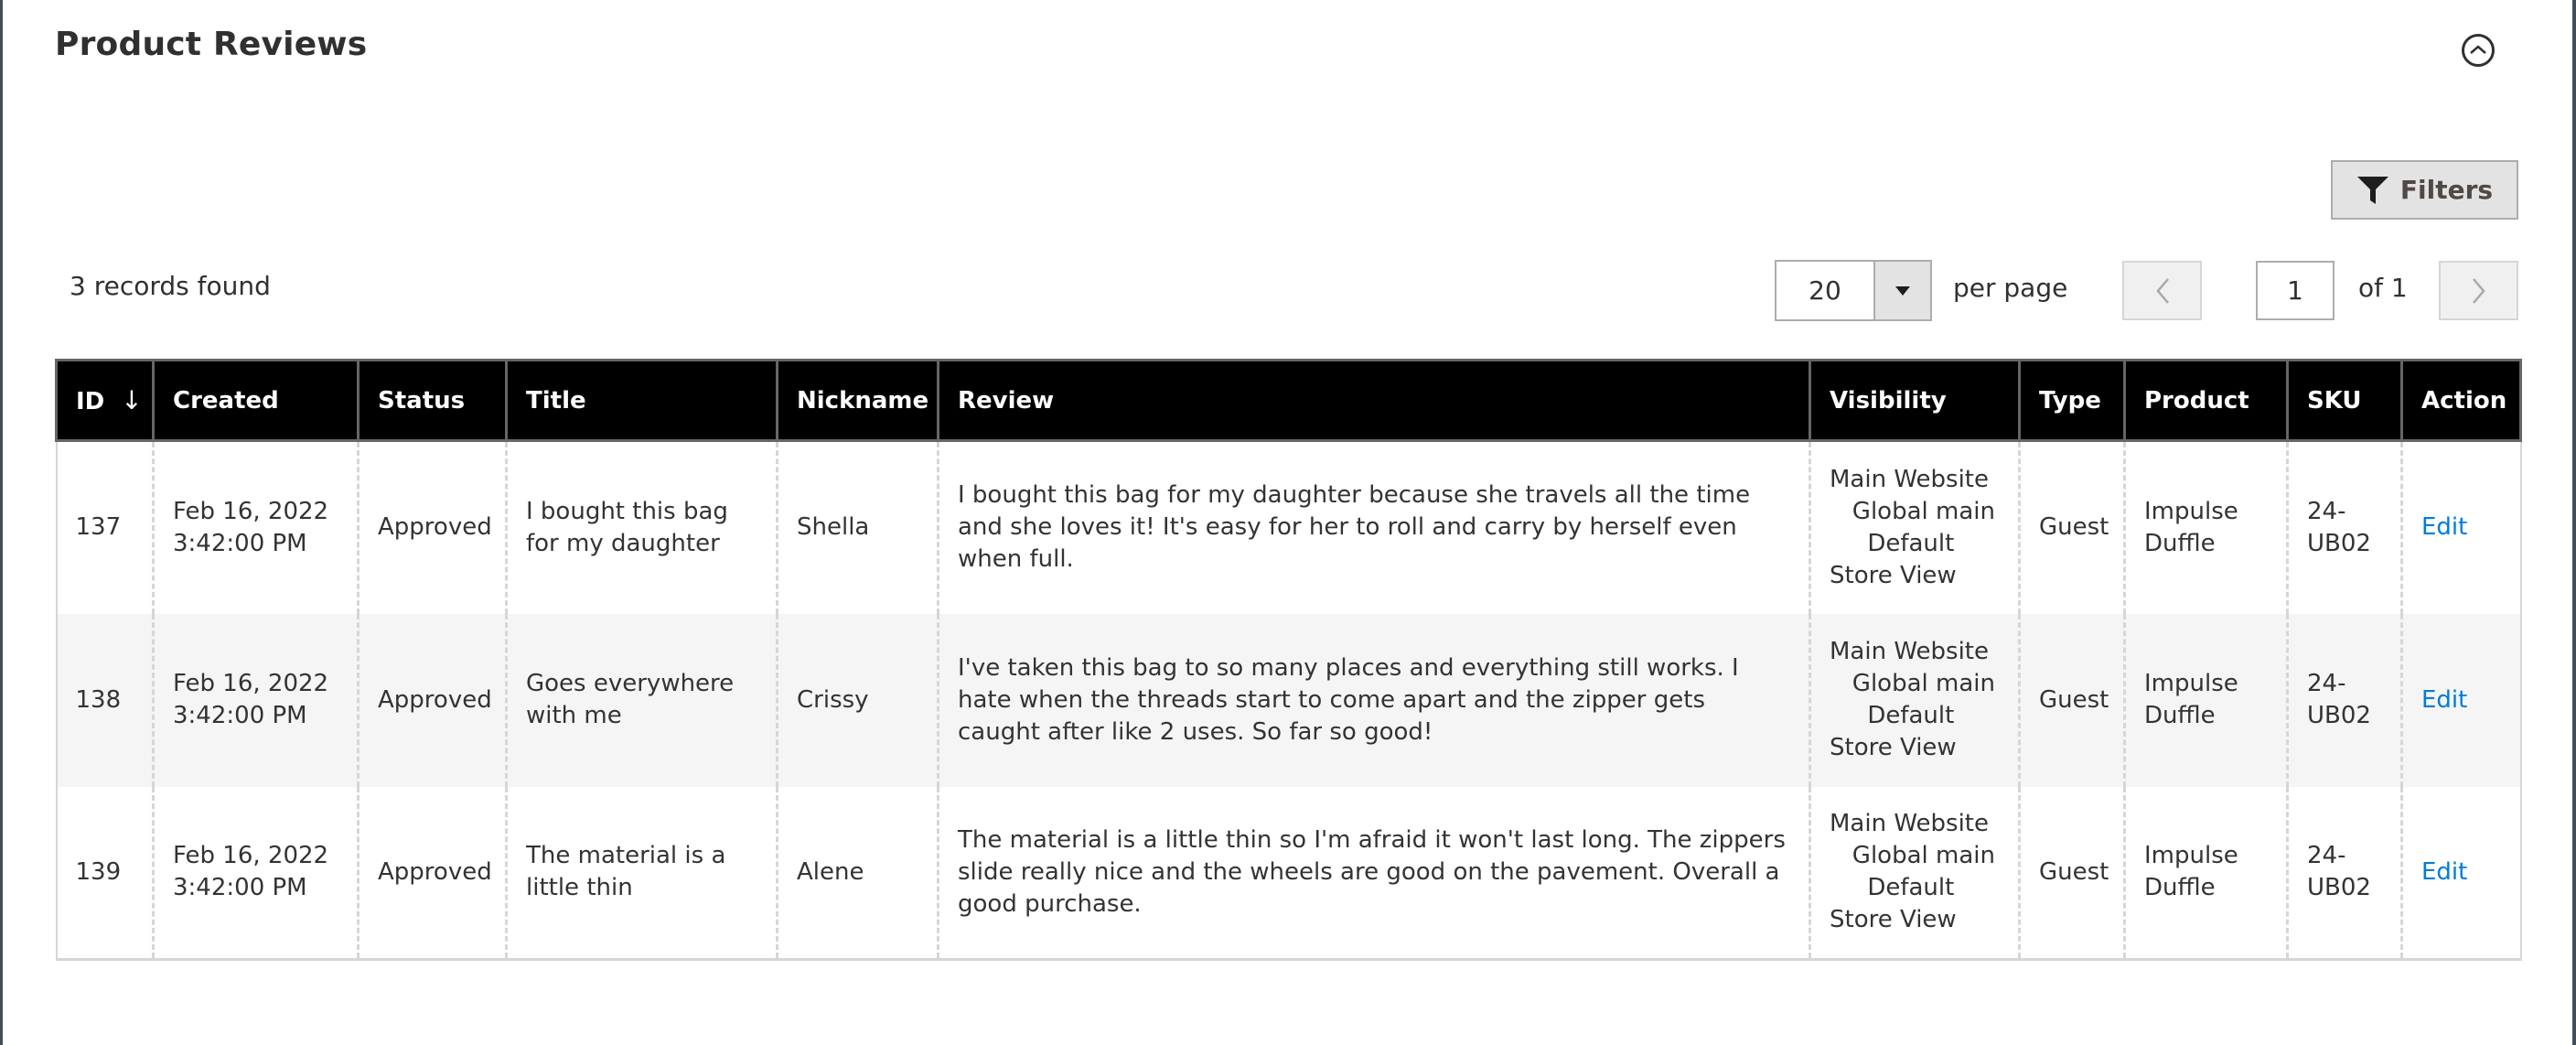 This screenshot has width=2576, height=1045. What do you see at coordinates (2072, 401) in the screenshot?
I see `column-header-type: Type` at bounding box center [2072, 401].